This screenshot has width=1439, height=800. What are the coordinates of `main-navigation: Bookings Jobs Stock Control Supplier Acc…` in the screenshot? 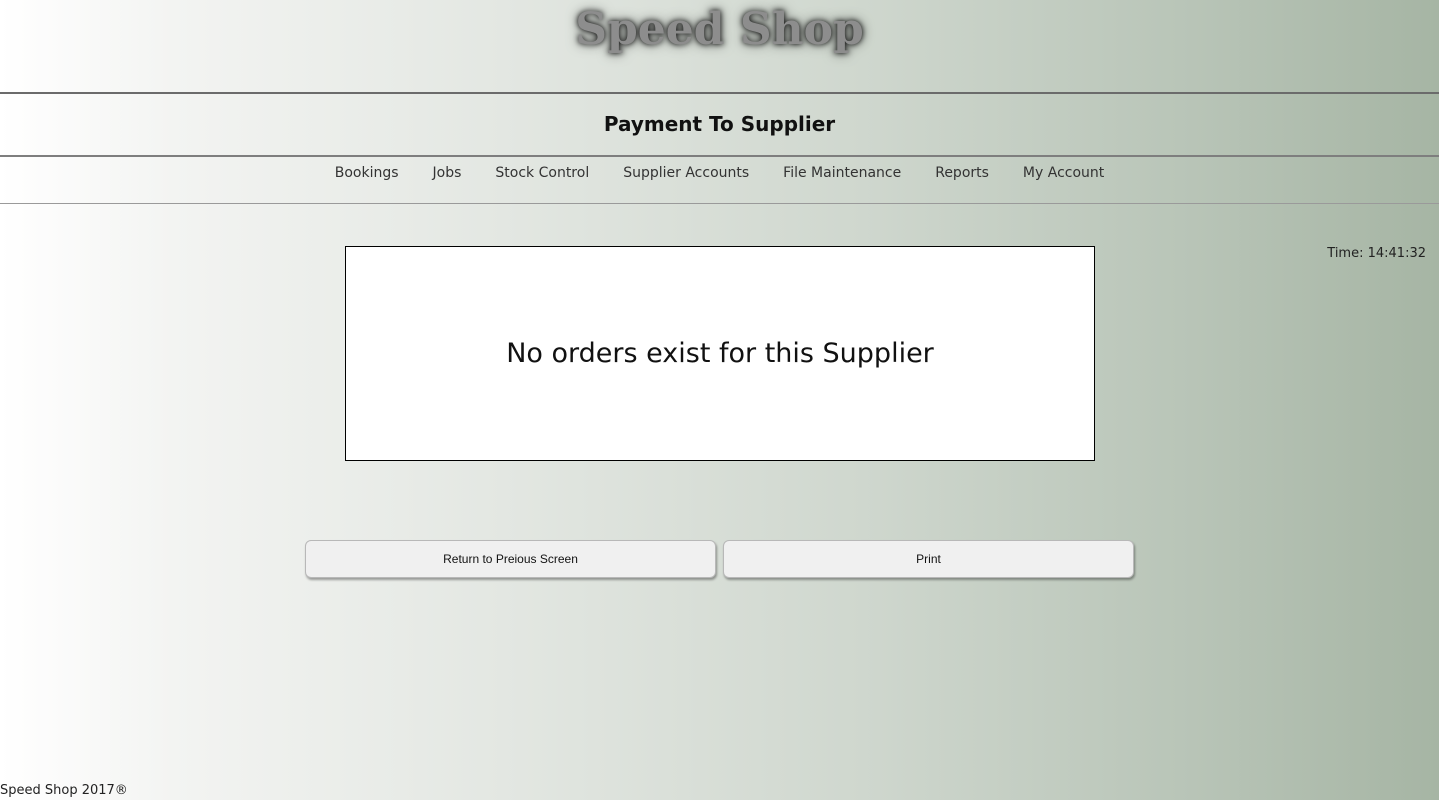 It's located at (719, 173).